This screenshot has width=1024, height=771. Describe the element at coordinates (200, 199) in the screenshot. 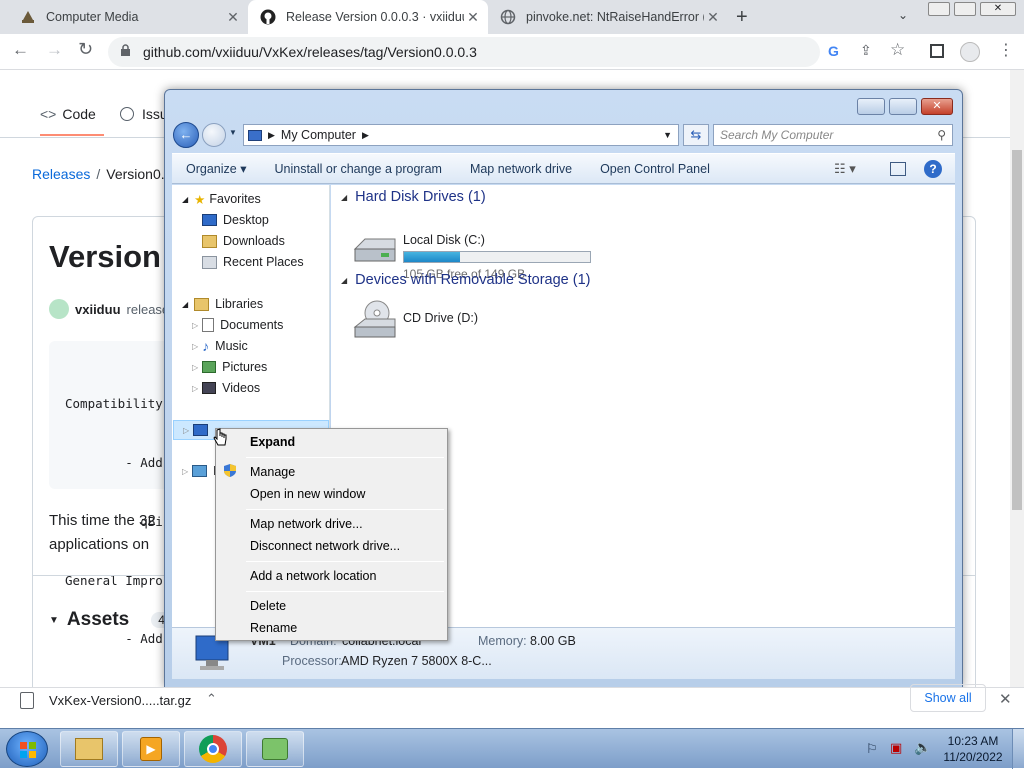

I see `star-icon: ★` at that location.